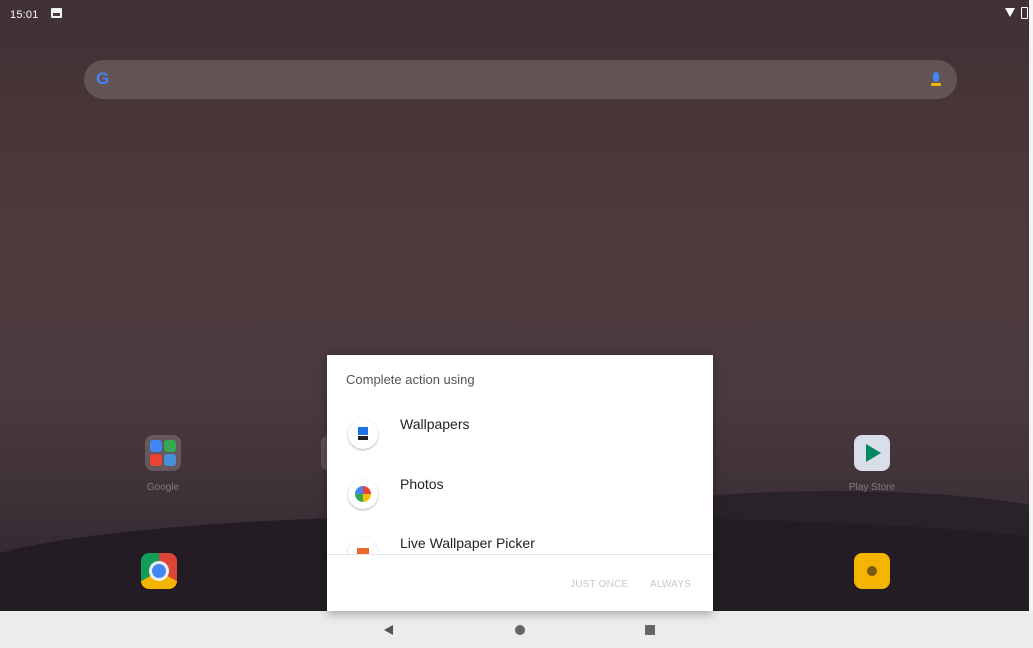  I want to click on status-bar: 15:01, so click(516, 14).